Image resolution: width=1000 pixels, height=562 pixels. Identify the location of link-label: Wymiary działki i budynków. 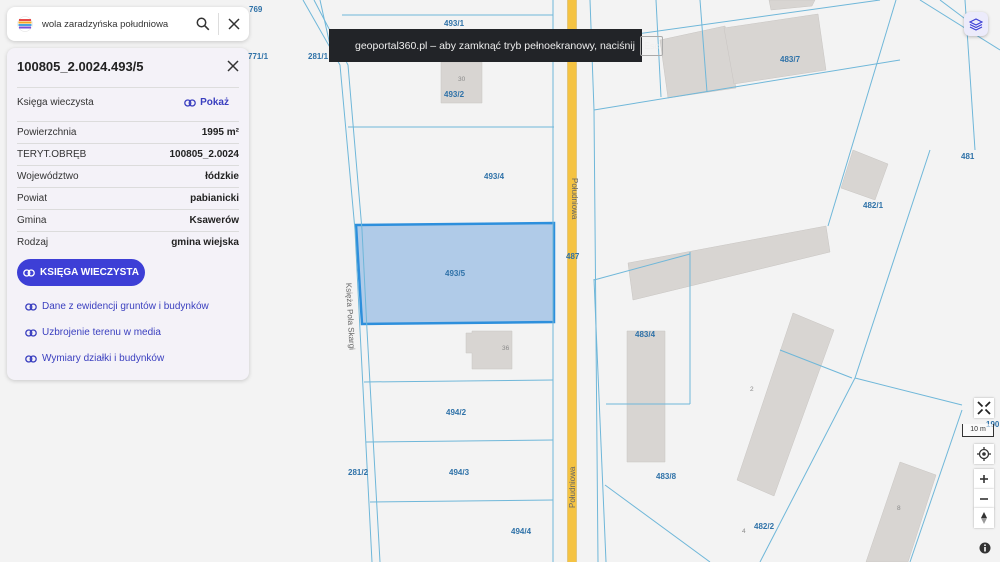
(103, 358).